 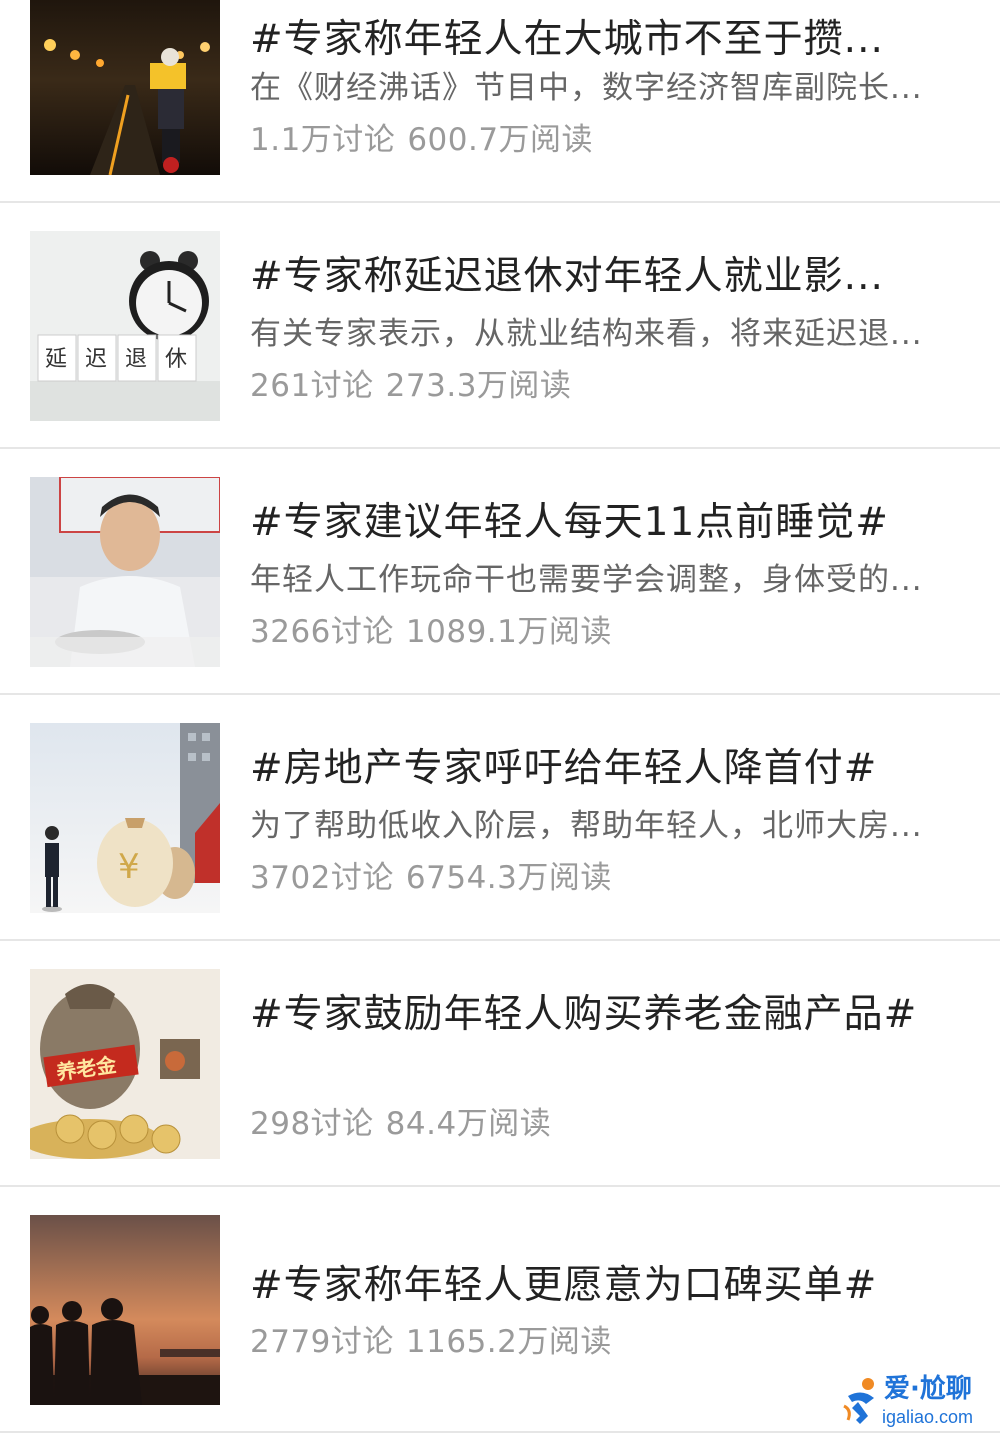 I want to click on topic-stats: 1.1万讨论 600.7万阅读, so click(x=421, y=140).